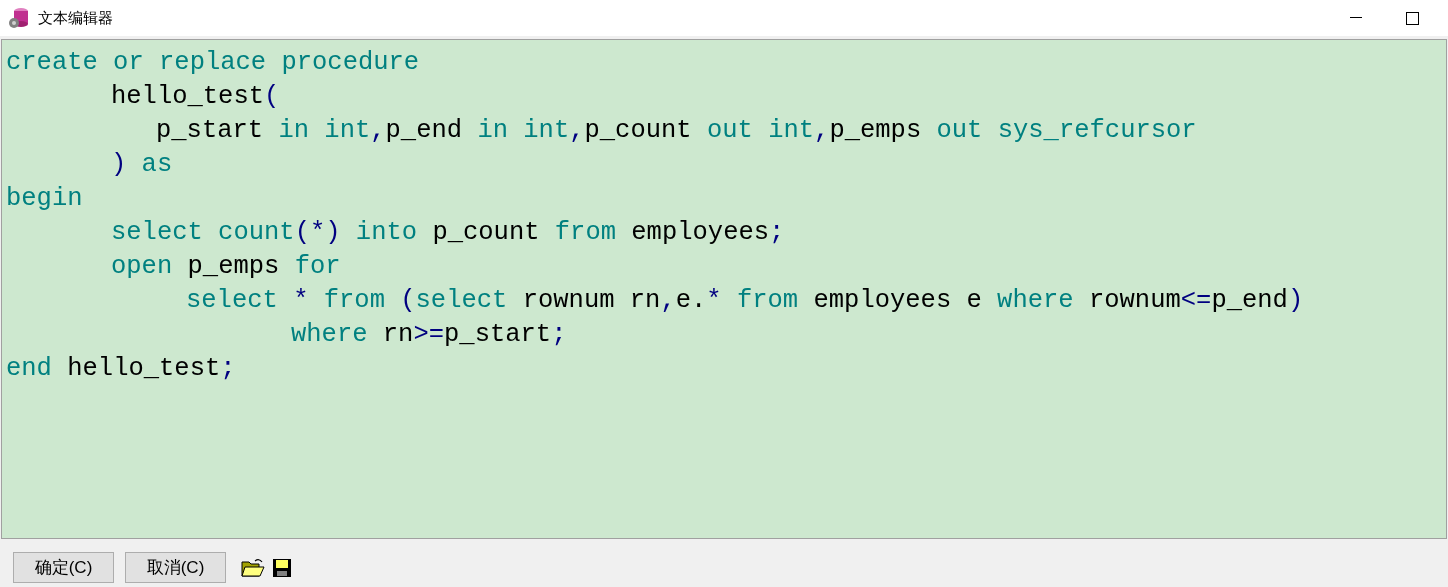 This screenshot has height=587, width=1448. Describe the element at coordinates (63, 567) in the screenshot. I see `dialog-button: 确定(C)` at that location.